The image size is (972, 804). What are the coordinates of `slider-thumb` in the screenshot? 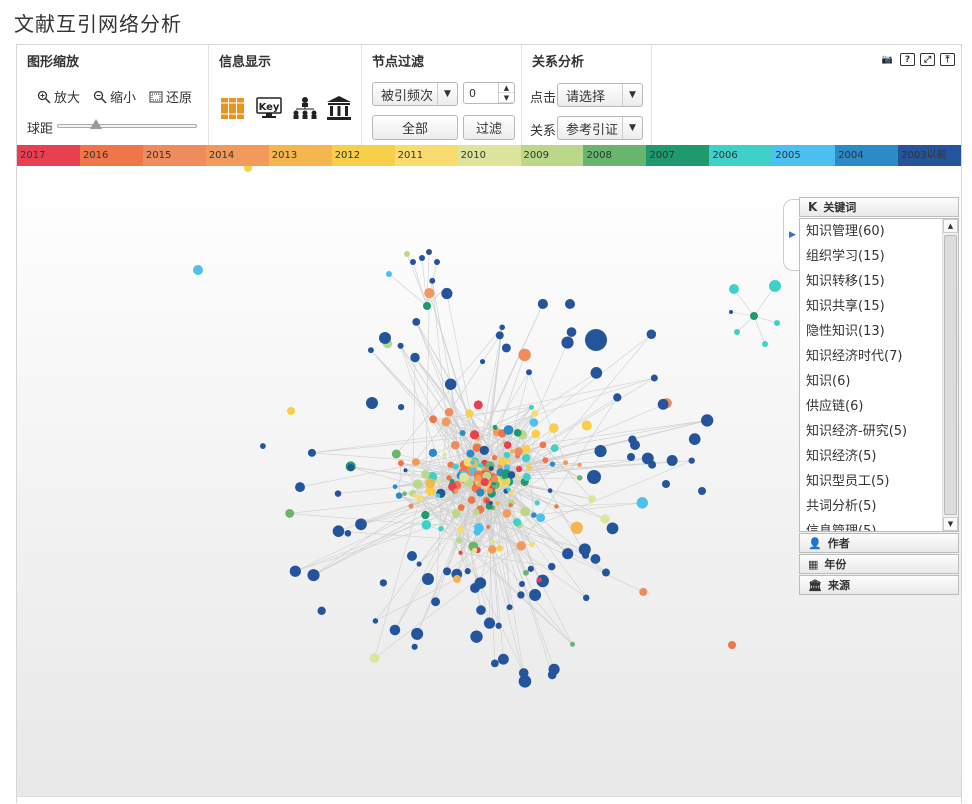 It's located at (96, 124).